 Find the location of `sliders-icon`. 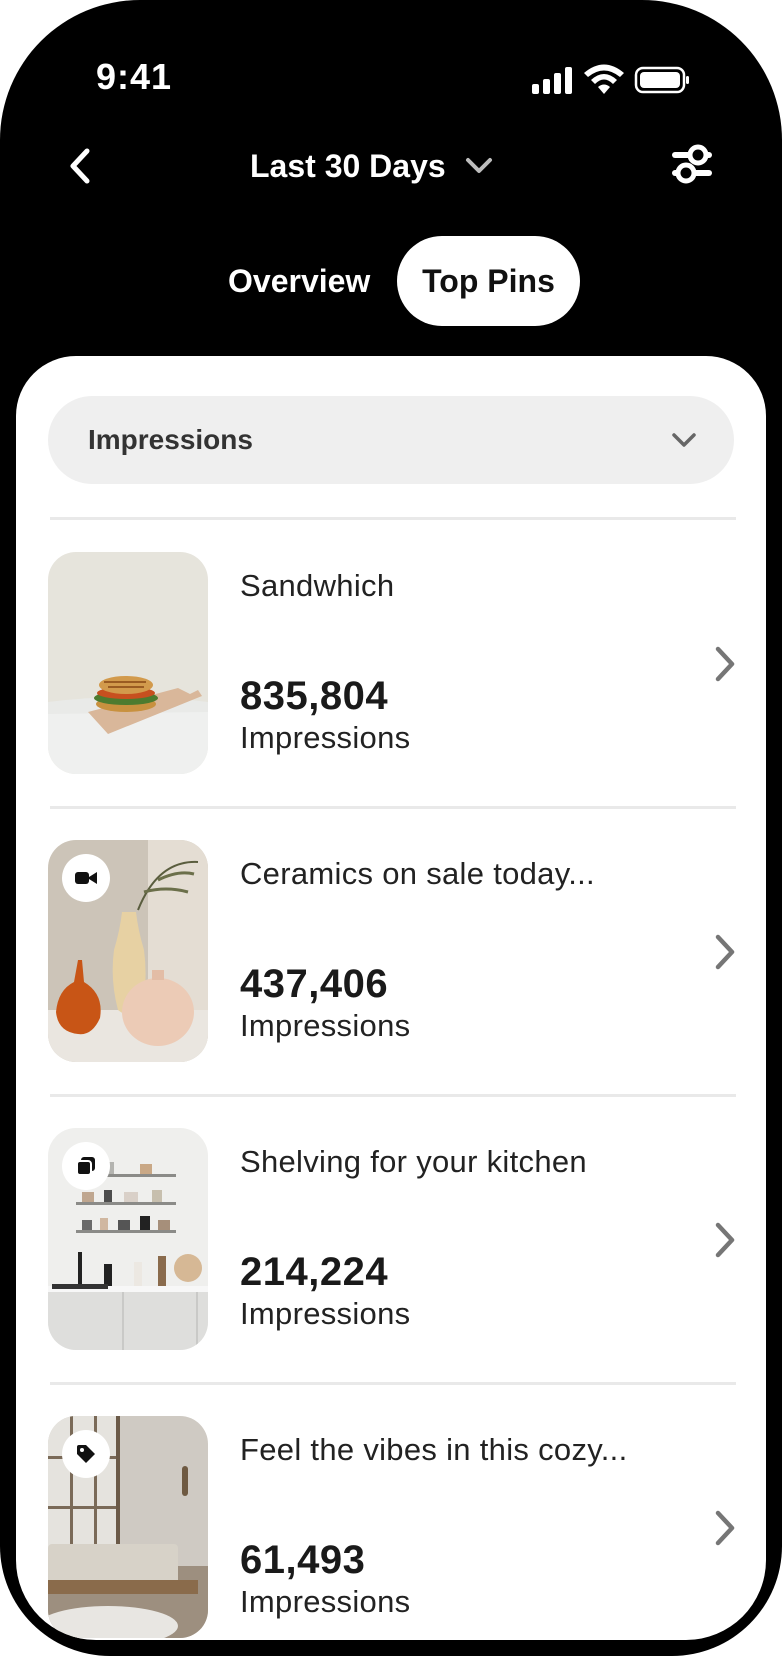

sliders-icon is located at coordinates (692, 164).